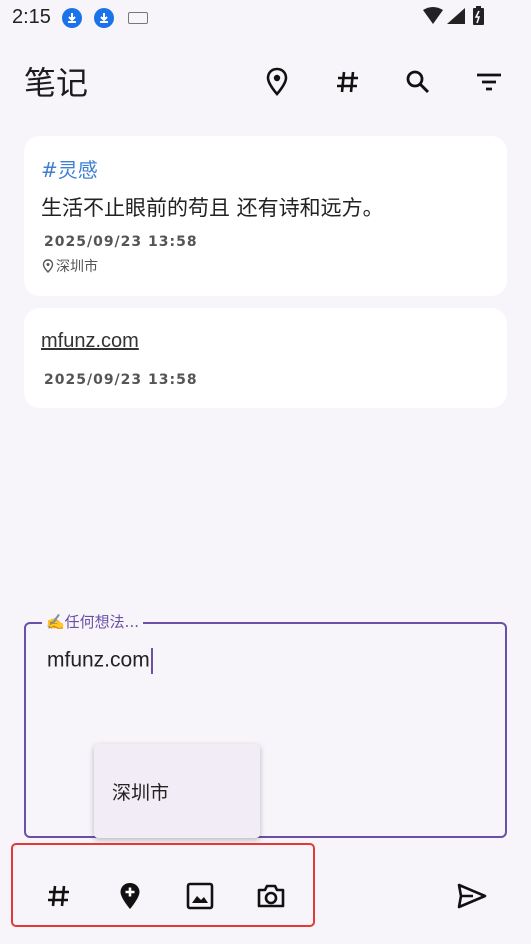  I want to click on add-location-icon, so click(130, 896).